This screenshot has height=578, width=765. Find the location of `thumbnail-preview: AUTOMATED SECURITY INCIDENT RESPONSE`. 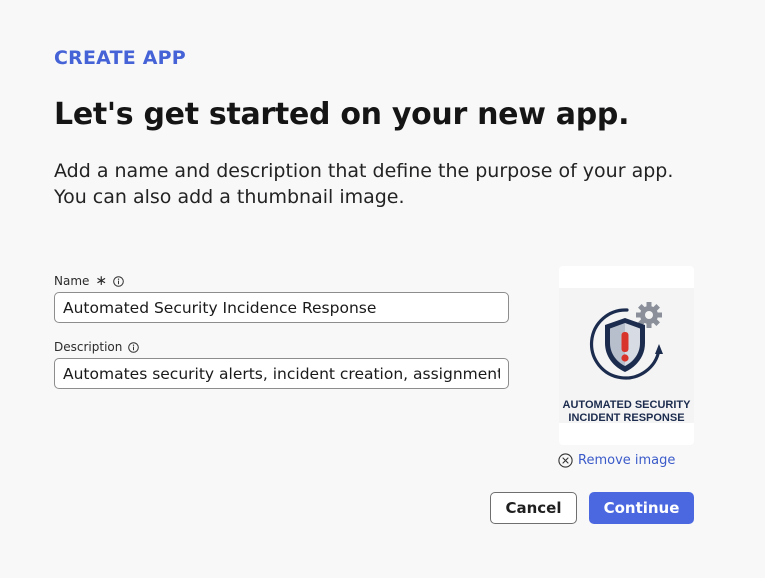

thumbnail-preview: AUTOMATED SECURITY INCIDENT RESPONSE is located at coordinates (626, 355).